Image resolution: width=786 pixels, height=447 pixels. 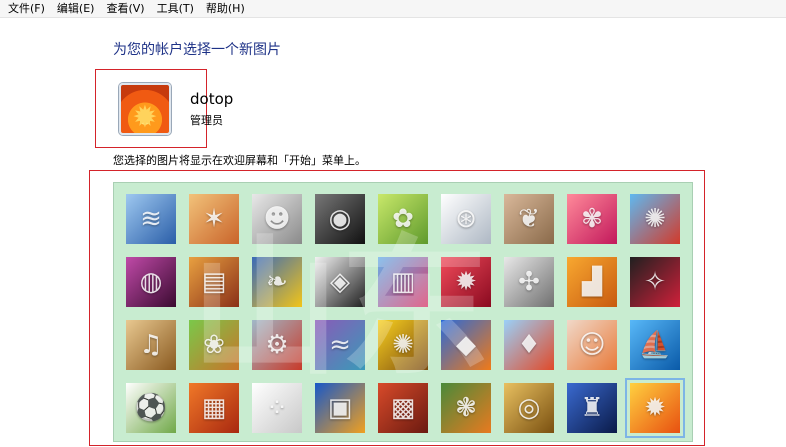 I want to click on picture-option-lucky-cat: ✿, so click(x=403, y=219).